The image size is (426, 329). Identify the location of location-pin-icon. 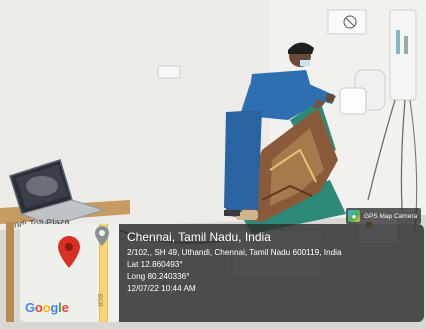
(69, 252).